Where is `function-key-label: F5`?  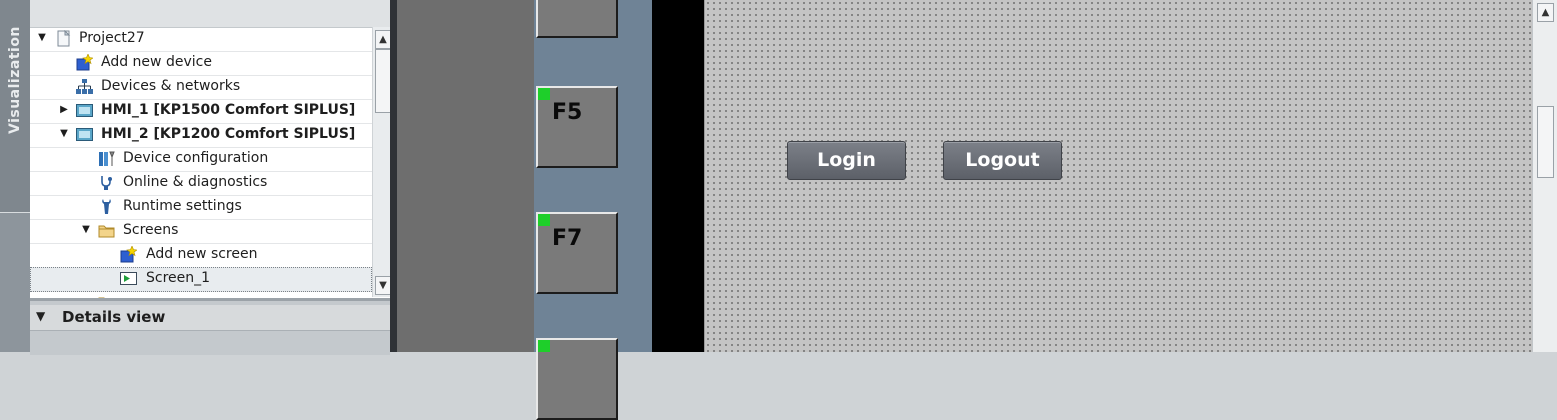
function-key-label: F5 is located at coordinates (567, 112).